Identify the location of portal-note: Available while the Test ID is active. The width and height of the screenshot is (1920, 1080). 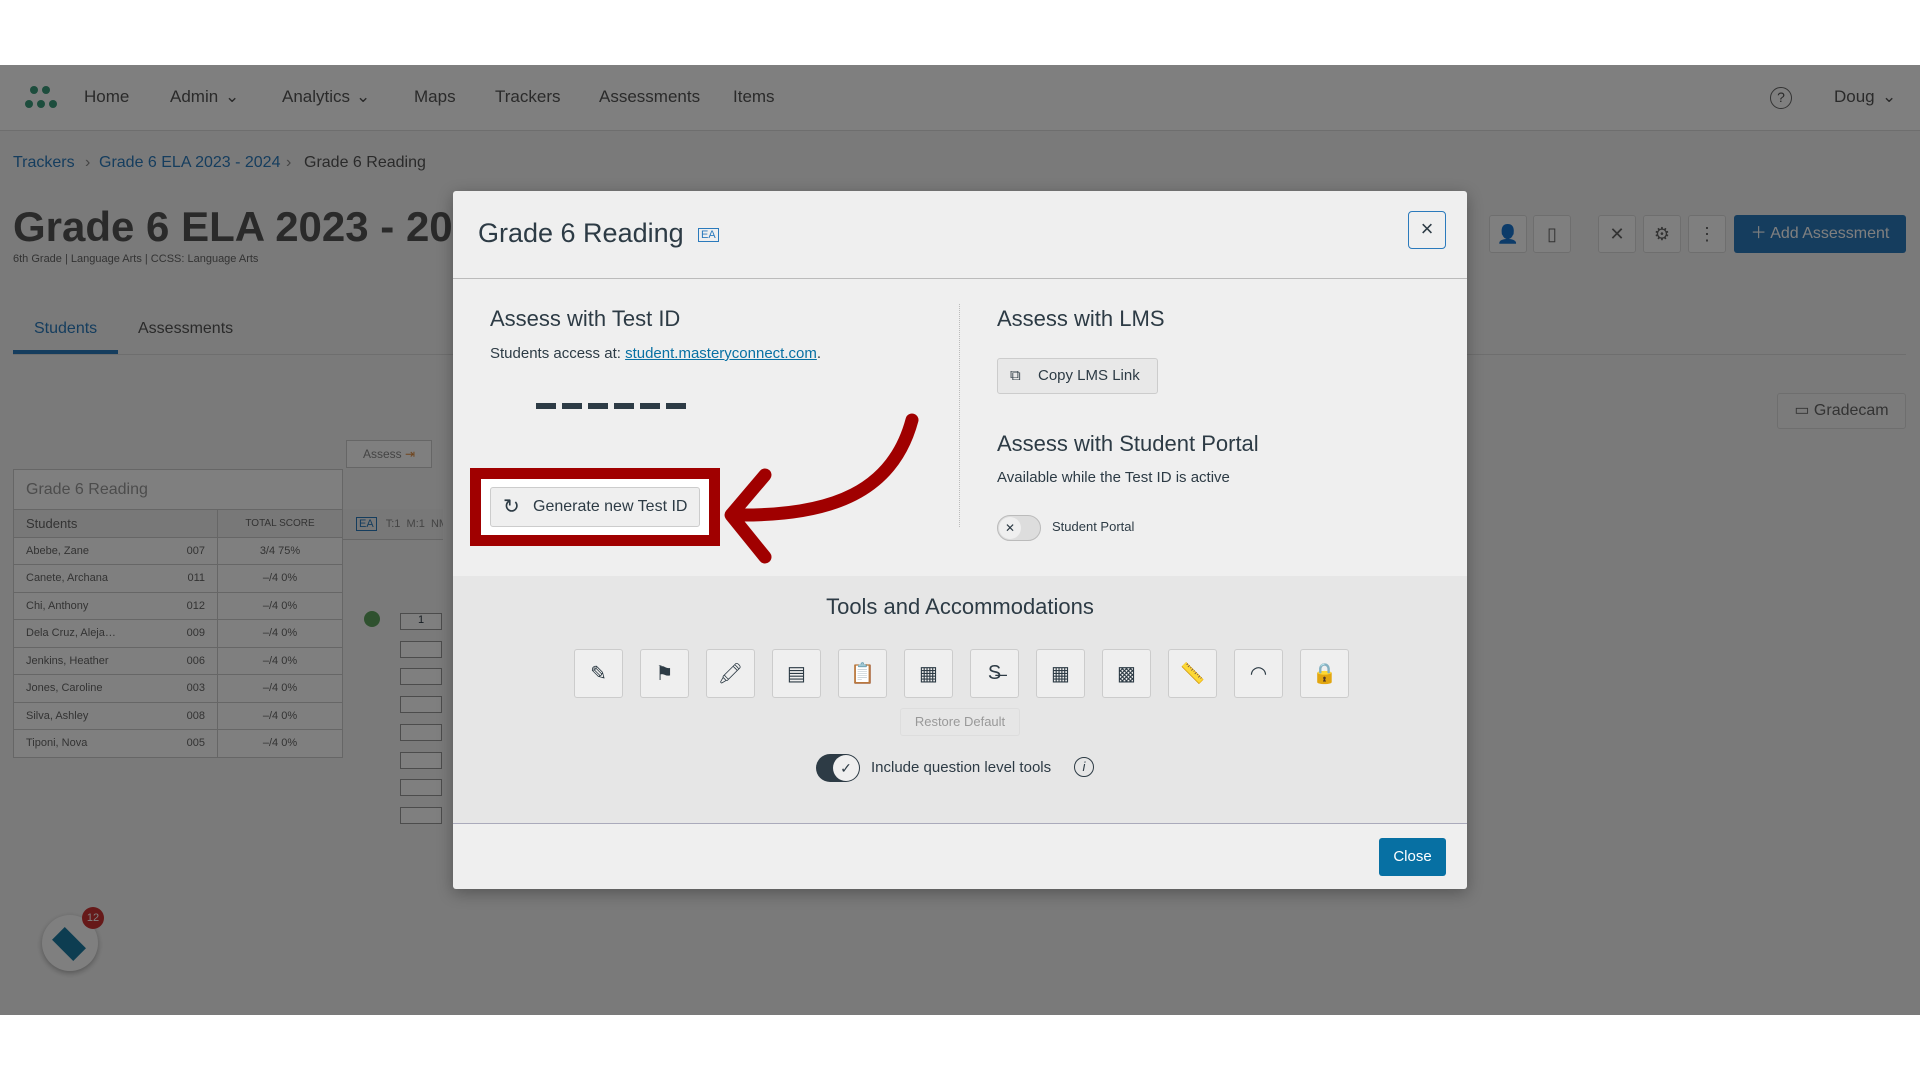
(1113, 477).